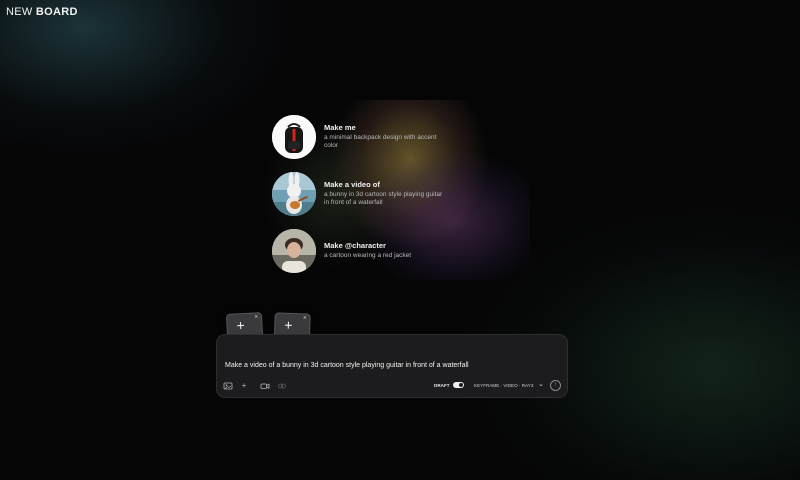 The height and width of the screenshot is (480, 800). What do you see at coordinates (340, 127) in the screenshot?
I see `suggestion-title: Make me` at bounding box center [340, 127].